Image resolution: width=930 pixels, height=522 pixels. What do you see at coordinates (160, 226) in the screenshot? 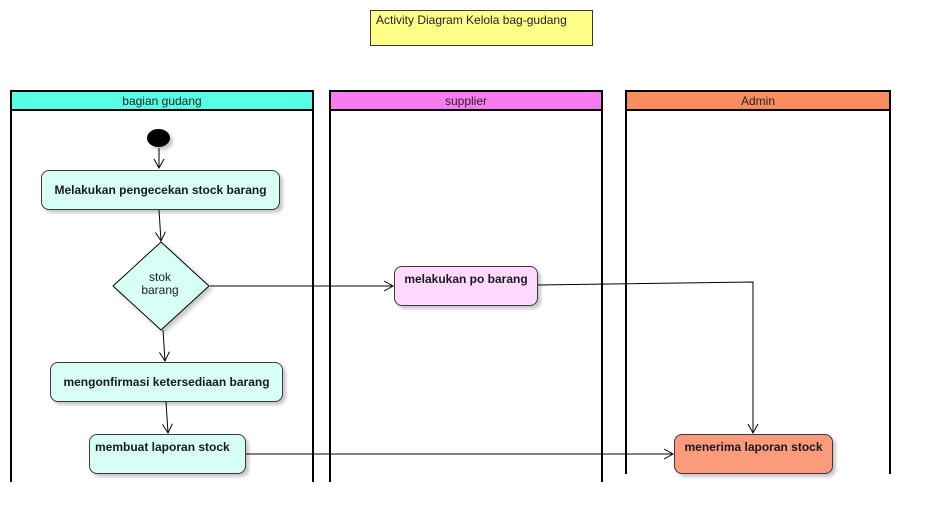
I see `edge-pengecekan-to-decision` at bounding box center [160, 226].